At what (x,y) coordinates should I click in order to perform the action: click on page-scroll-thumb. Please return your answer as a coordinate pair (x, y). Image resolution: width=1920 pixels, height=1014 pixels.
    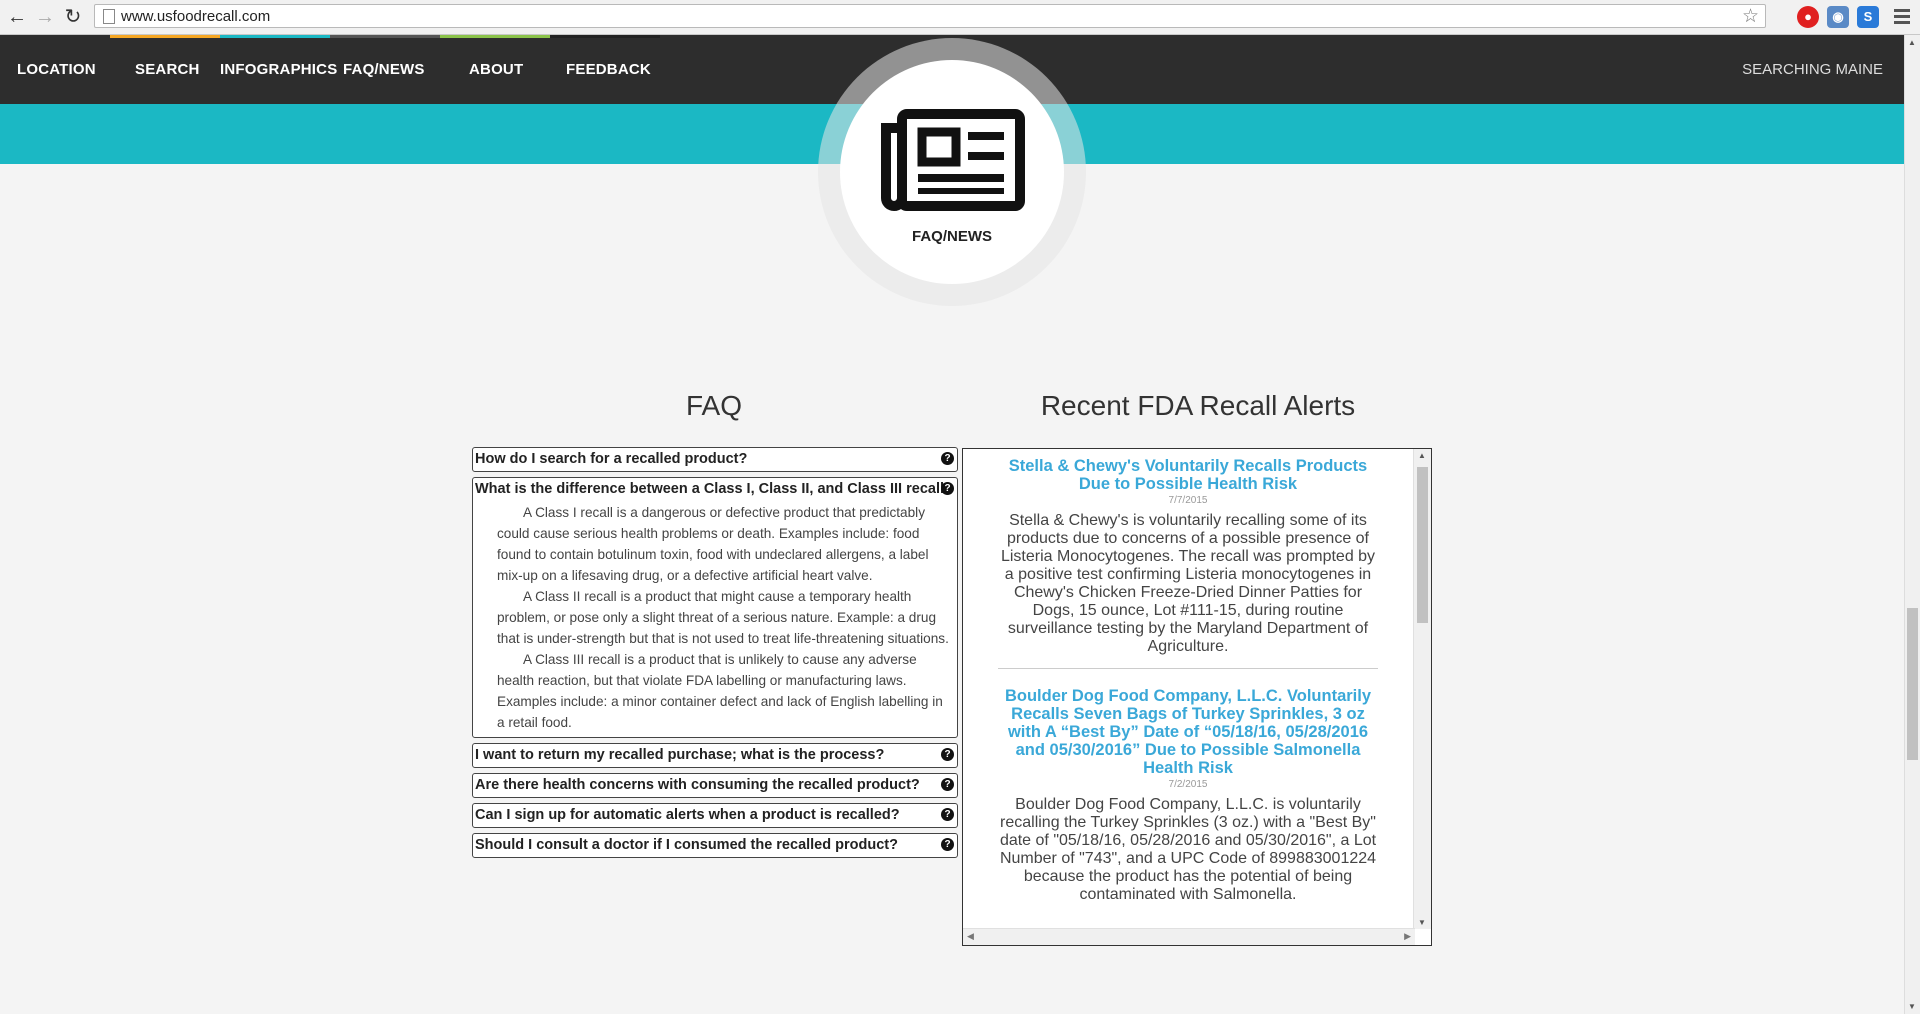
    Looking at the image, I should click on (1912, 684).